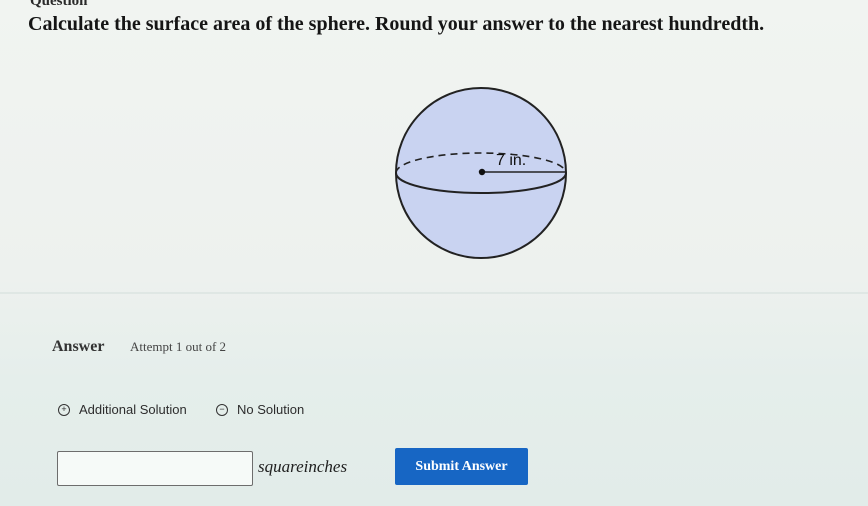 This screenshot has width=868, height=506. I want to click on radius-label: 7 in., so click(511, 160).